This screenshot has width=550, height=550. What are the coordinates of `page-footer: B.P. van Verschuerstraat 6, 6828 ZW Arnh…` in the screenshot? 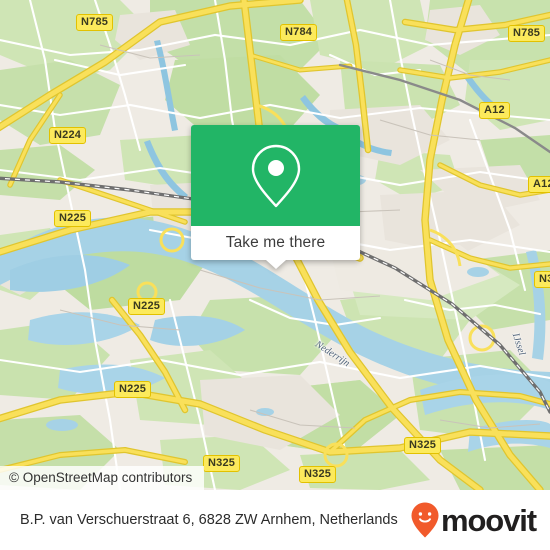 It's located at (275, 520).